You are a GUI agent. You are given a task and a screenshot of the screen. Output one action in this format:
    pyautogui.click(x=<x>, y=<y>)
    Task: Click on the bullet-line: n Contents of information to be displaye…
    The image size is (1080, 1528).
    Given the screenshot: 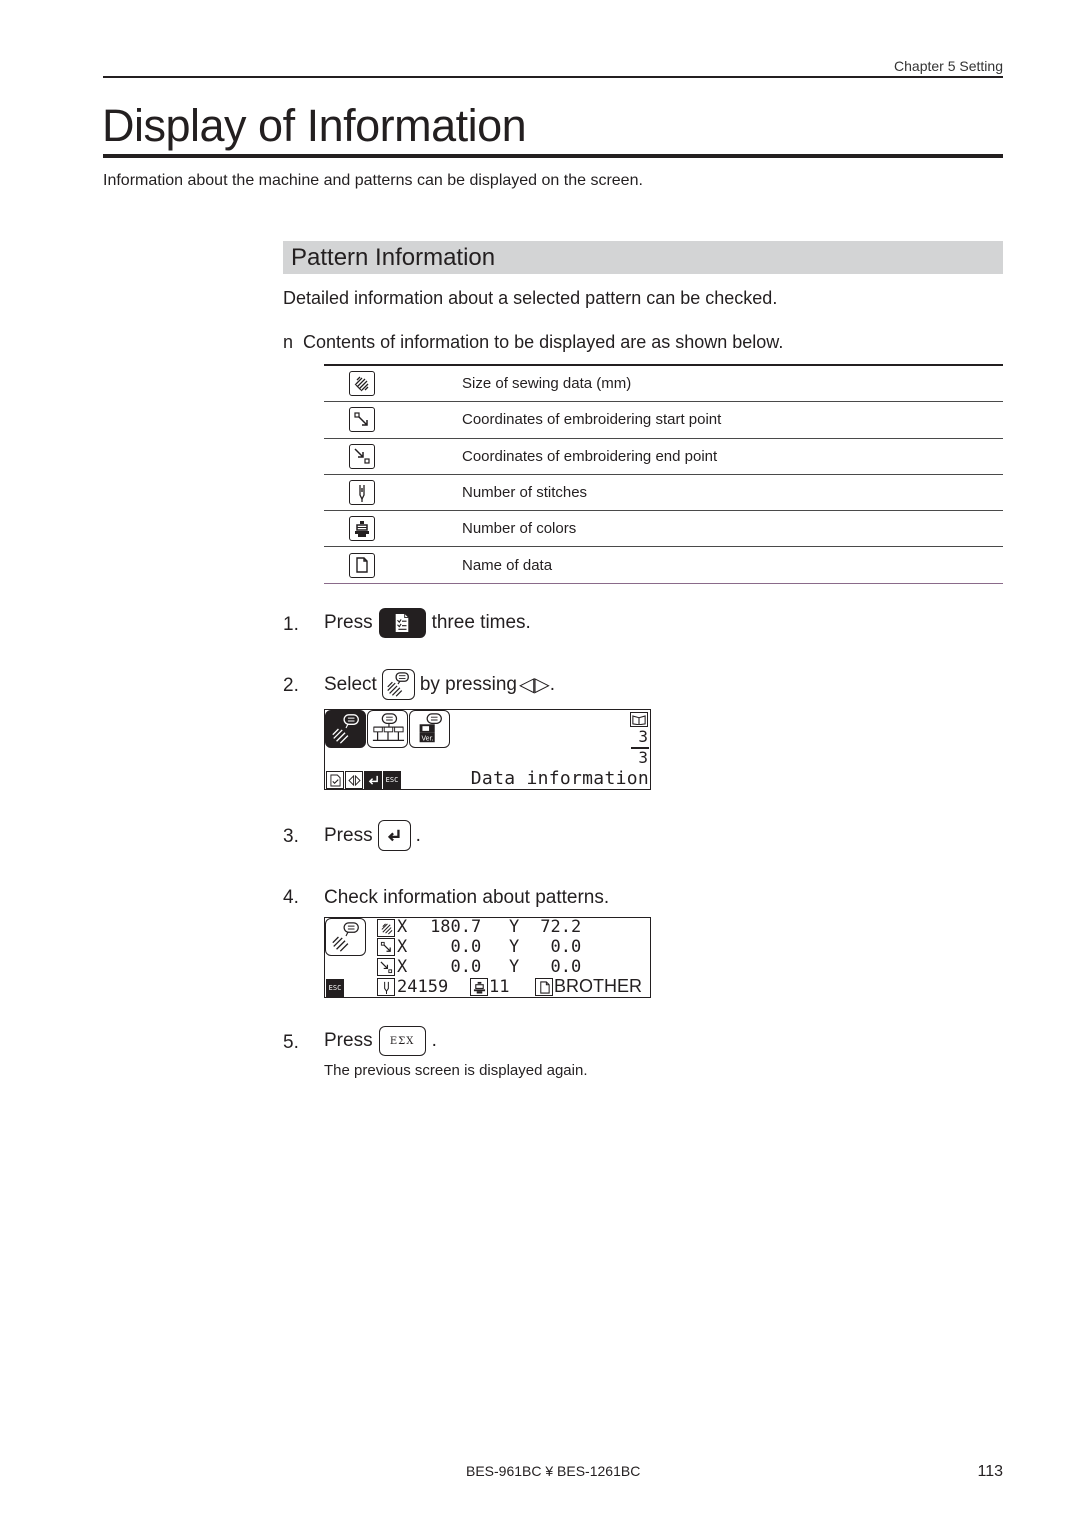 What is the action you would take?
    pyautogui.click(x=533, y=342)
    